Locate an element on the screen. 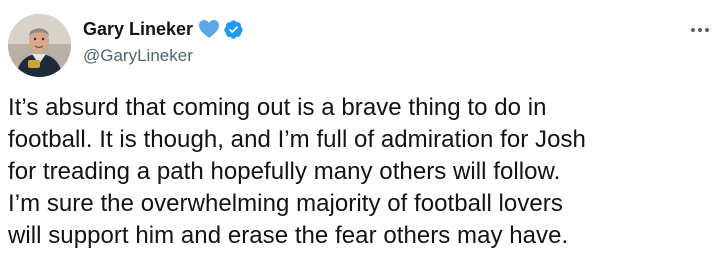 The height and width of the screenshot is (270, 720). author-block: Gary Lineker @GaryLineker is located at coordinates (163, 42).